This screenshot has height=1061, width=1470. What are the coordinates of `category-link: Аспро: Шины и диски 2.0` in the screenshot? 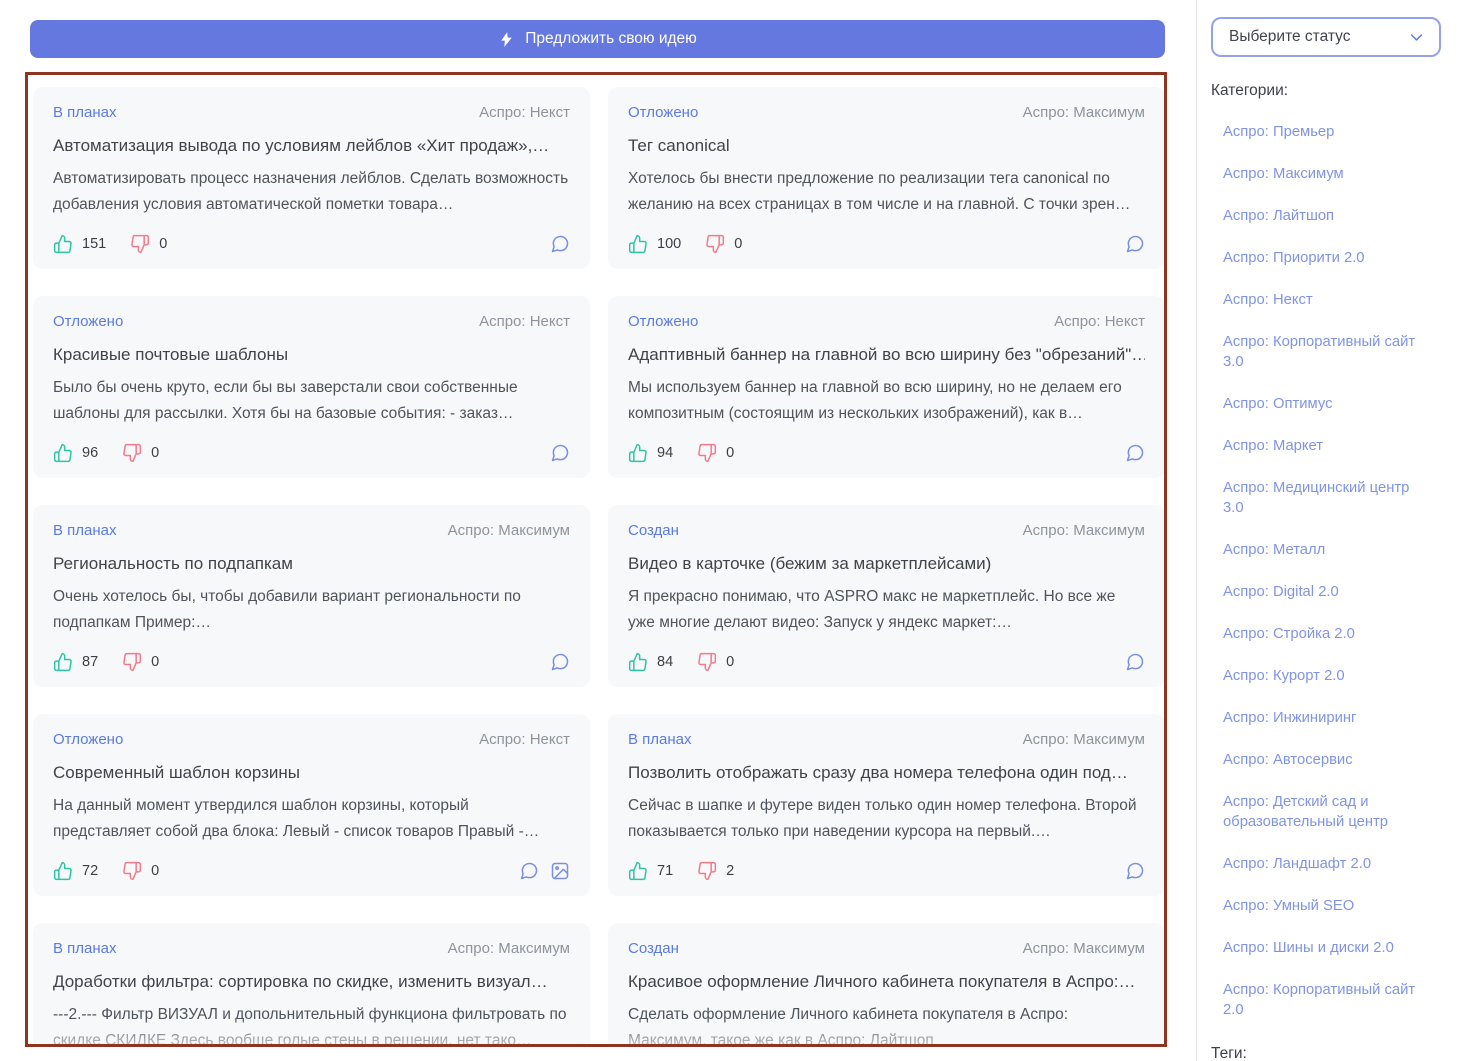 It's located at (1323, 948).